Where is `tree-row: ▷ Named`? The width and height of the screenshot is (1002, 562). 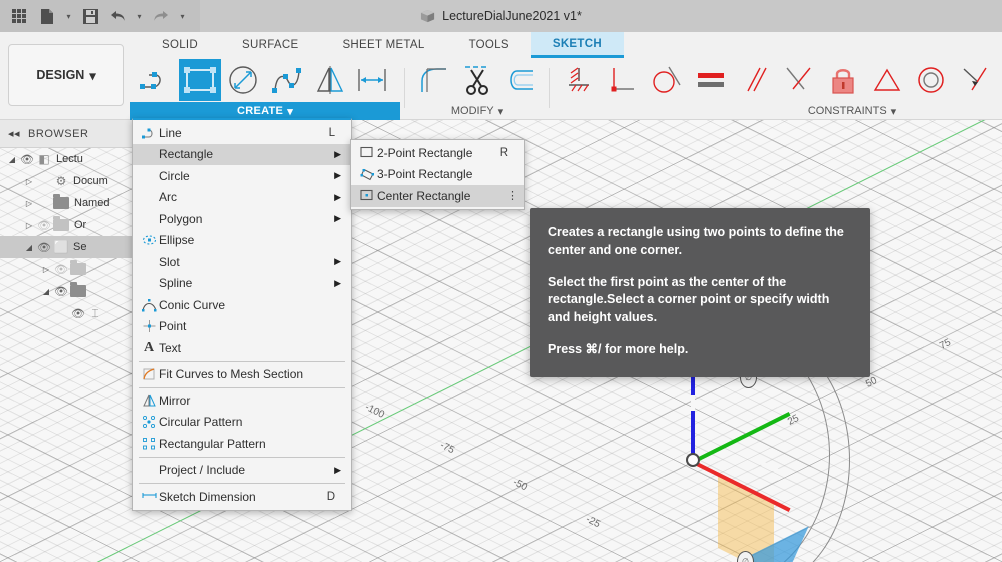 tree-row: ▷ Named is located at coordinates (70, 203).